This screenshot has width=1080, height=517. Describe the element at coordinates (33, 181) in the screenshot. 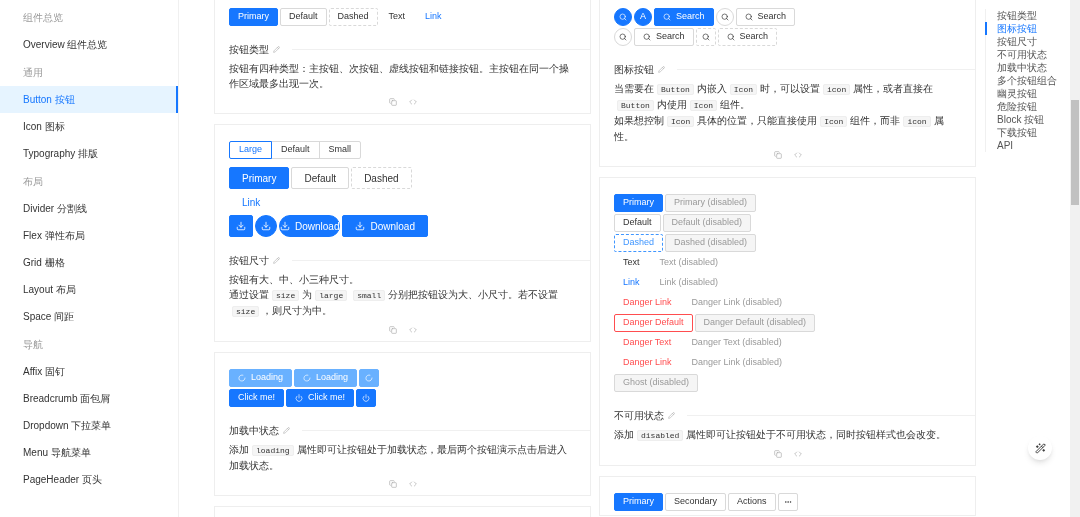

I see `menu-group-title: 布局` at that location.